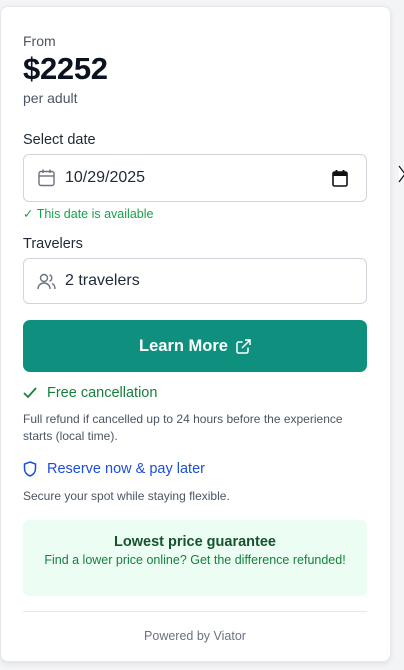 The image size is (404, 670). What do you see at coordinates (401, 174) in the screenshot?
I see `mouse-cursor-icon` at bounding box center [401, 174].